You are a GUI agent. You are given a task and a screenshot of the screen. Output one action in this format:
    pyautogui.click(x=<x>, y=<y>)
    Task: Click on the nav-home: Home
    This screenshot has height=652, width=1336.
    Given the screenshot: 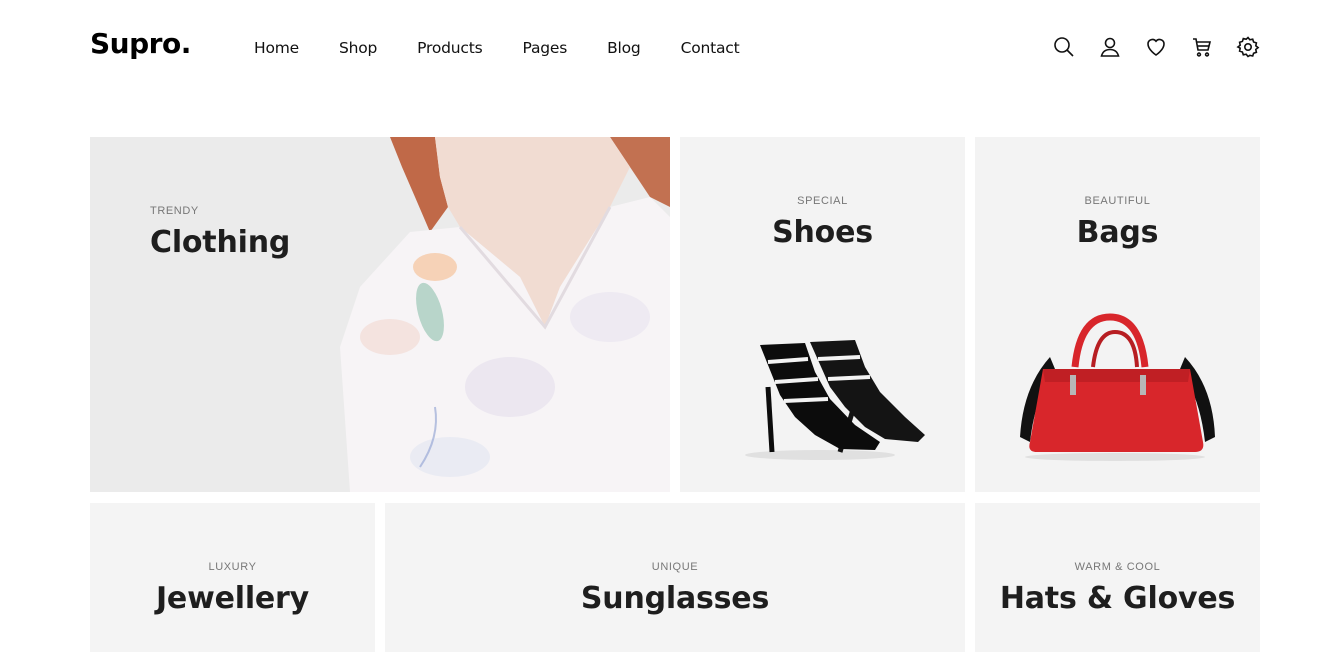 What is the action you would take?
    pyautogui.click(x=276, y=48)
    